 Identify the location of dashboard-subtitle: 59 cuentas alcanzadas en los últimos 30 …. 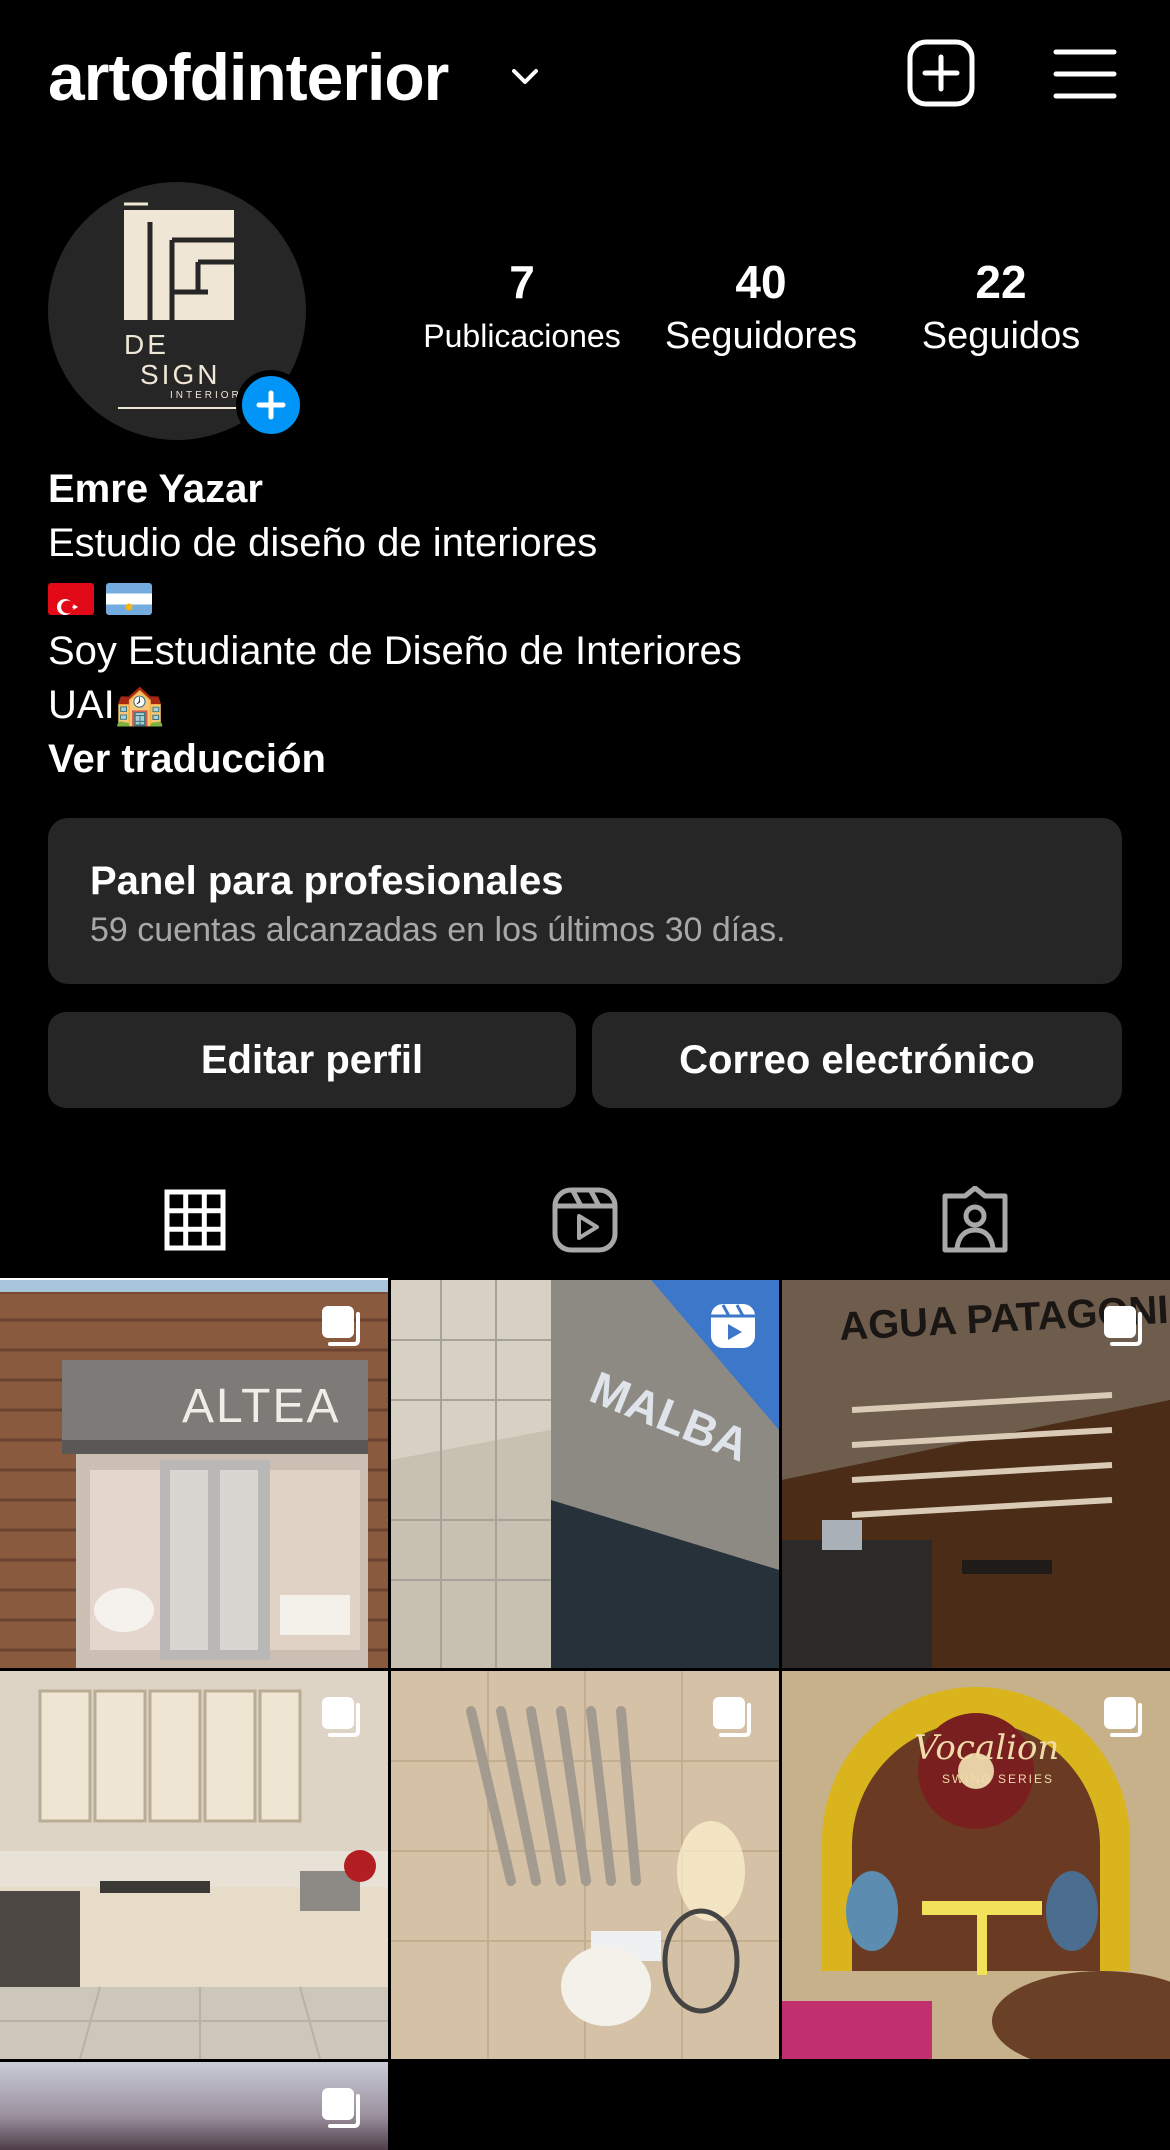
(438, 930).